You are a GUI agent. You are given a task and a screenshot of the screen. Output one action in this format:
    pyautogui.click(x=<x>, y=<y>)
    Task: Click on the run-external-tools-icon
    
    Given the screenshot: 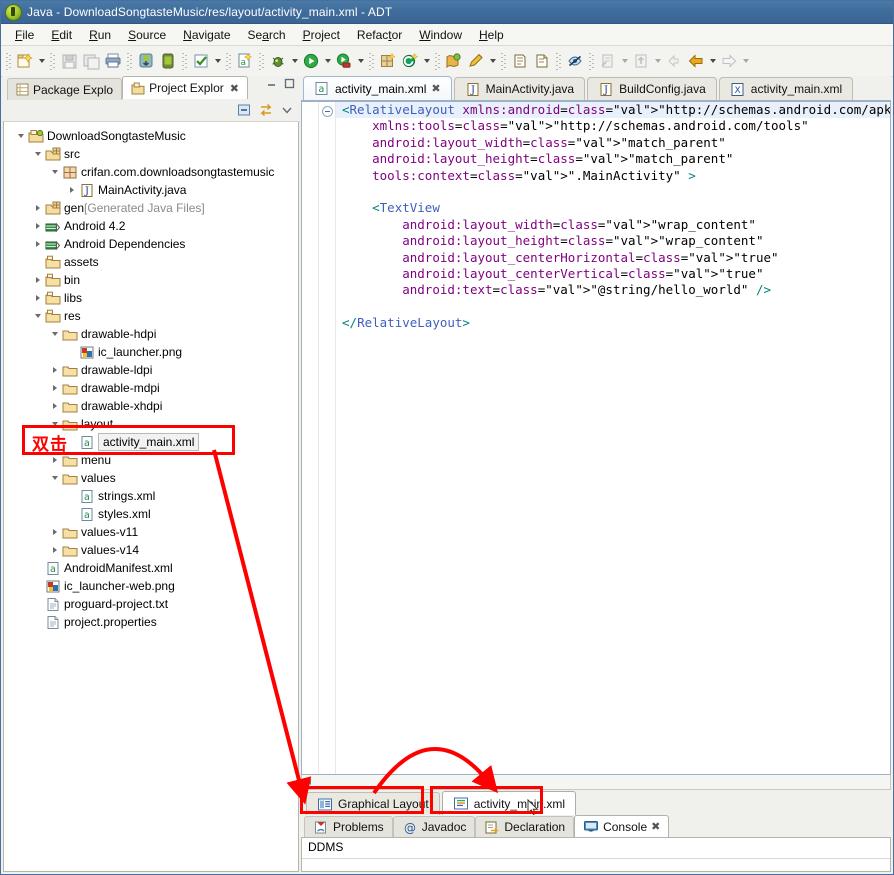 What is the action you would take?
    pyautogui.click(x=344, y=61)
    